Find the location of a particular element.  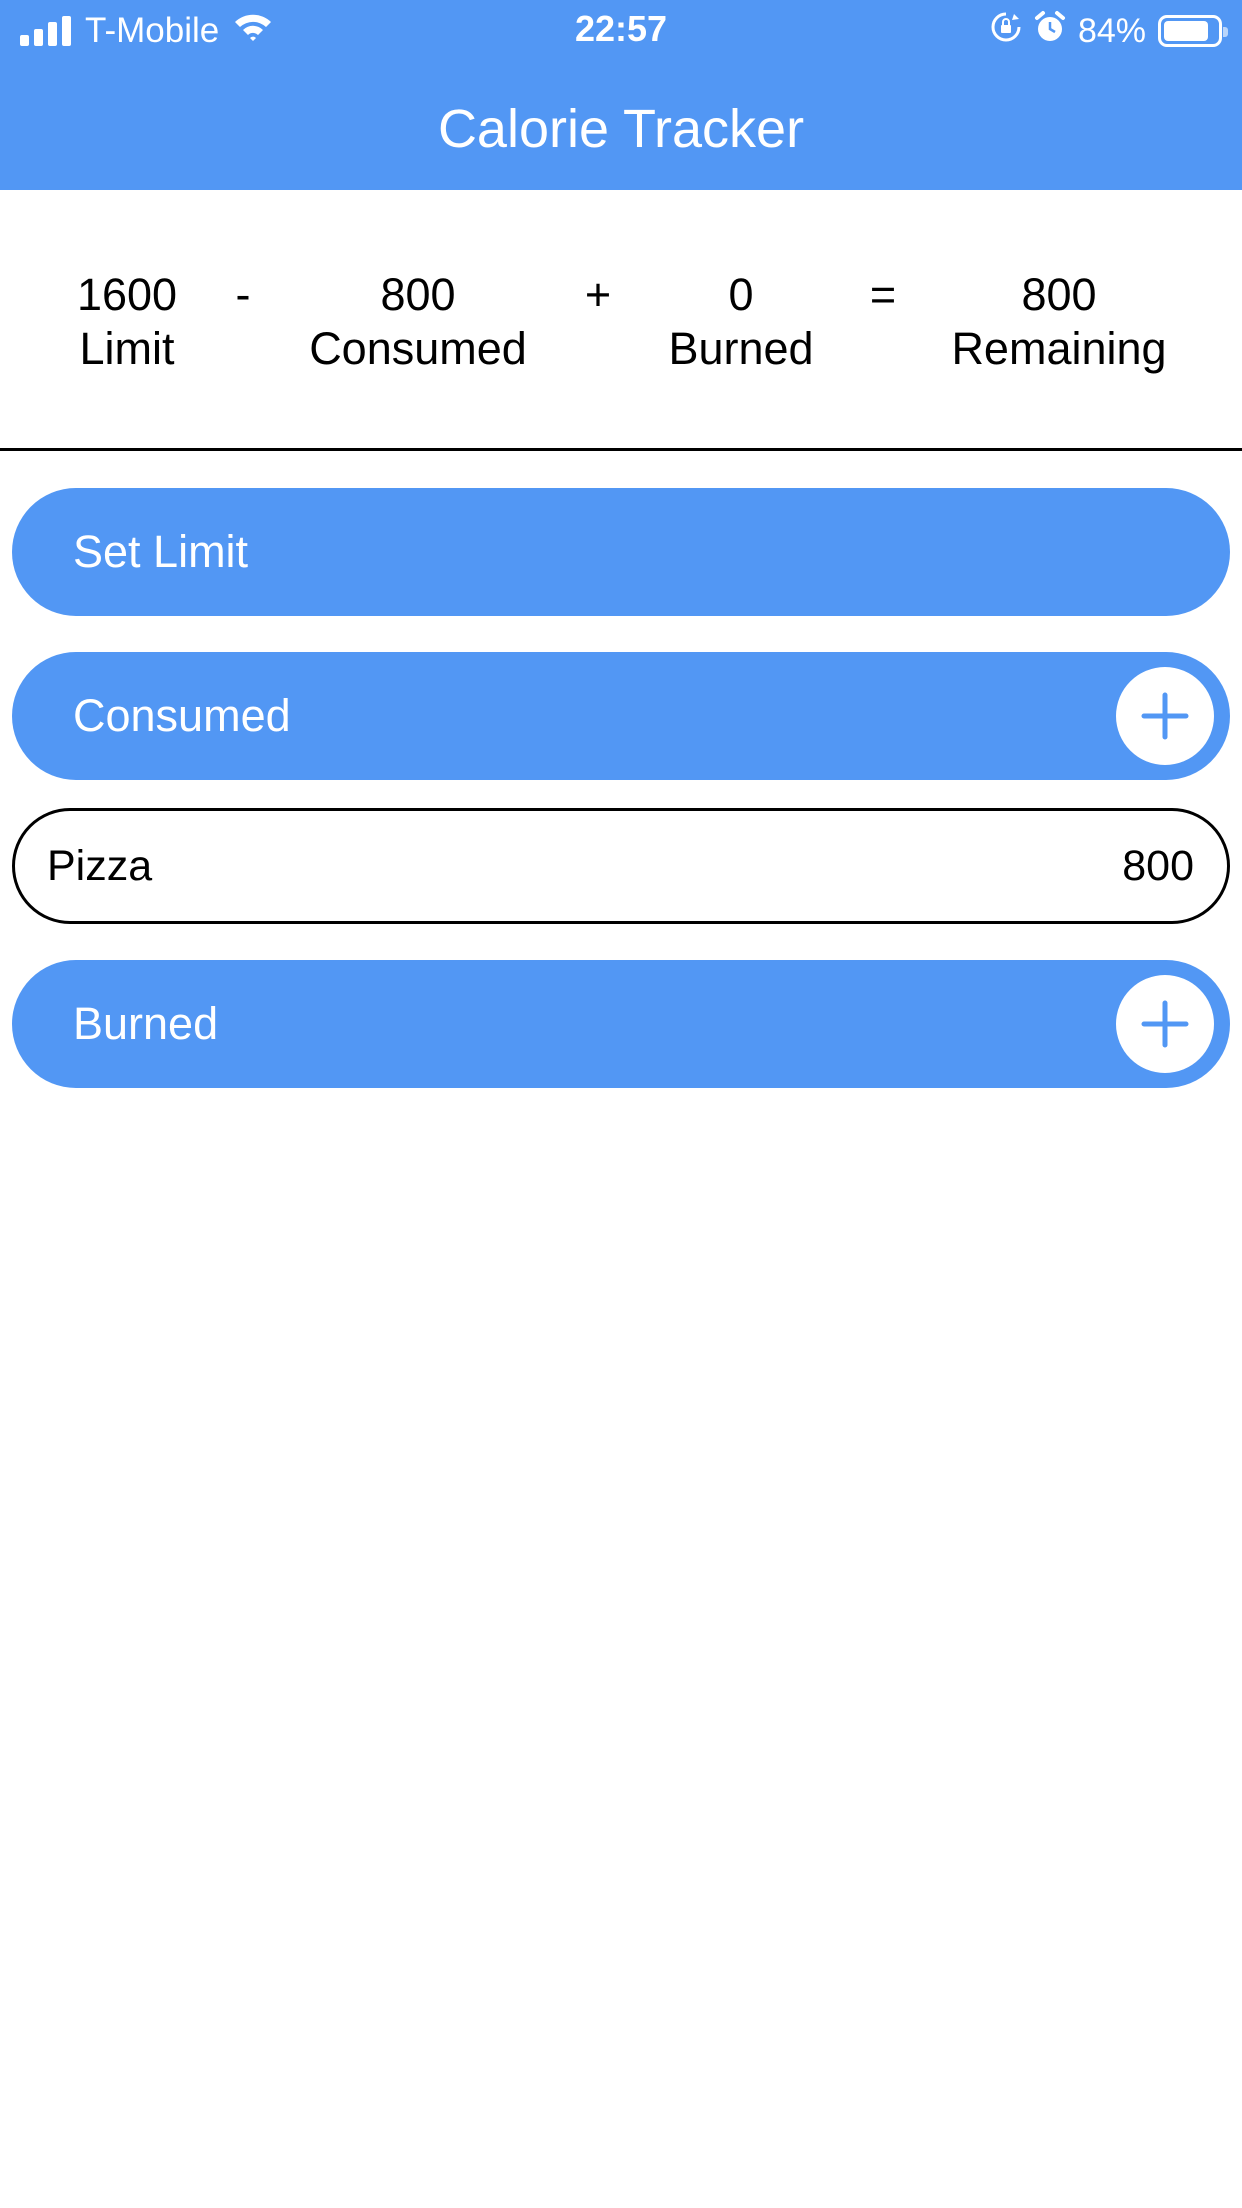

consumed-section-label: Consumed is located at coordinates (182, 715).